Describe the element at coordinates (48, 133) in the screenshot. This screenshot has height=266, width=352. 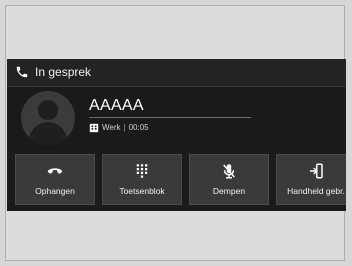
I see `avatar-body` at that location.